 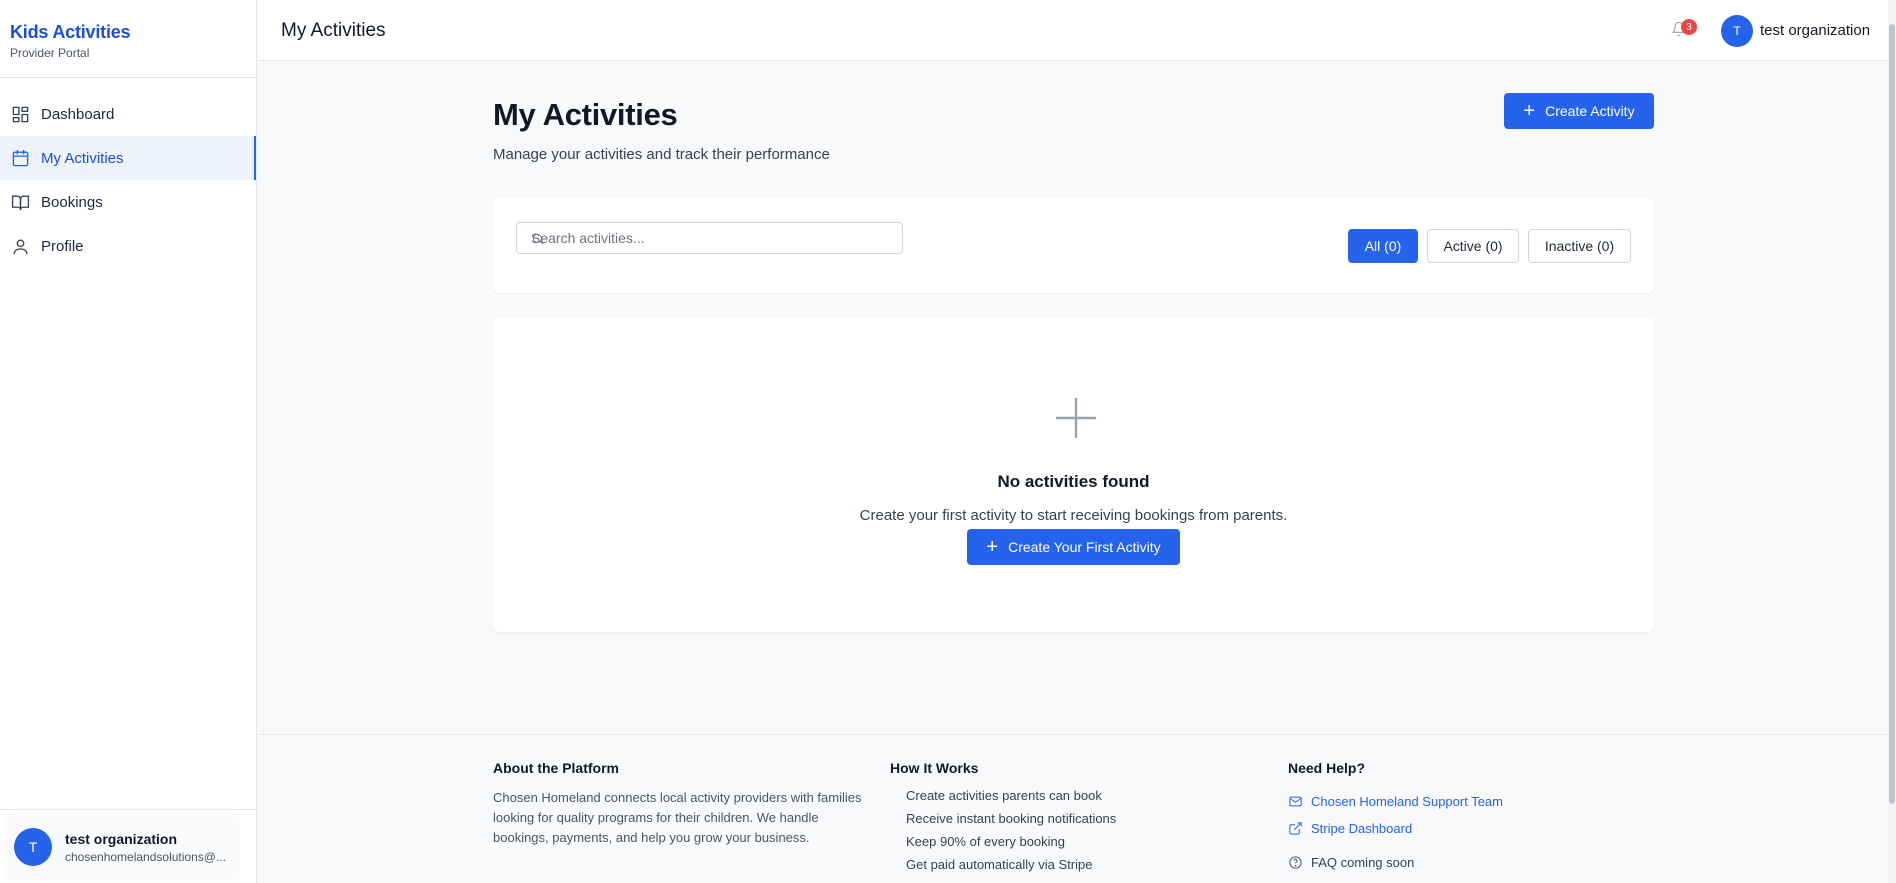 I want to click on mail-icon, so click(x=1295, y=801).